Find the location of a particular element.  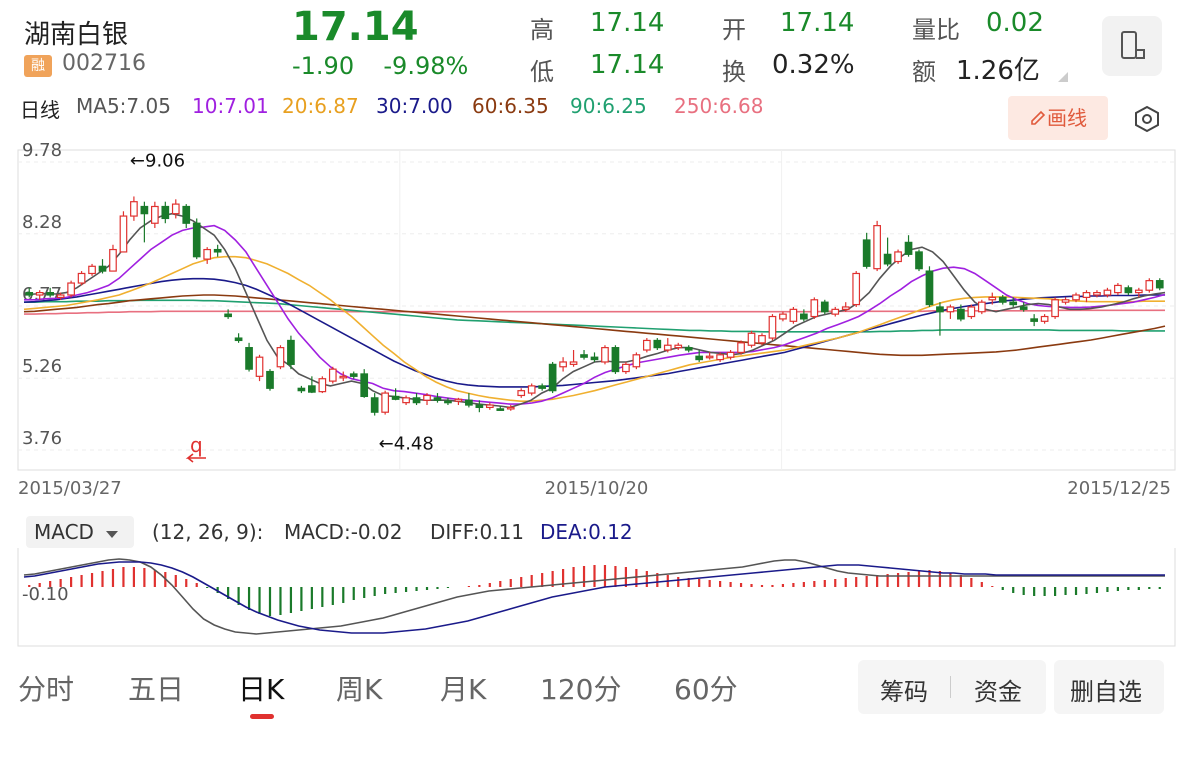

pencil-icon is located at coordinates (1038, 117).